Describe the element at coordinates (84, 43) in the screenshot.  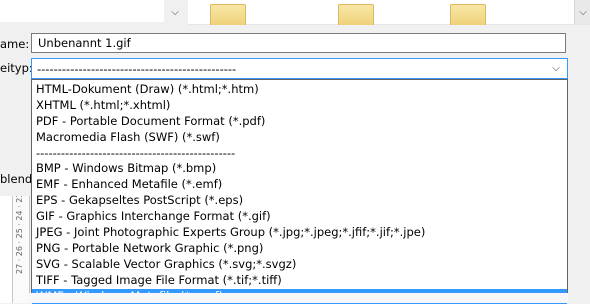
I see `filename-value: Unbenannt 1.gif` at that location.